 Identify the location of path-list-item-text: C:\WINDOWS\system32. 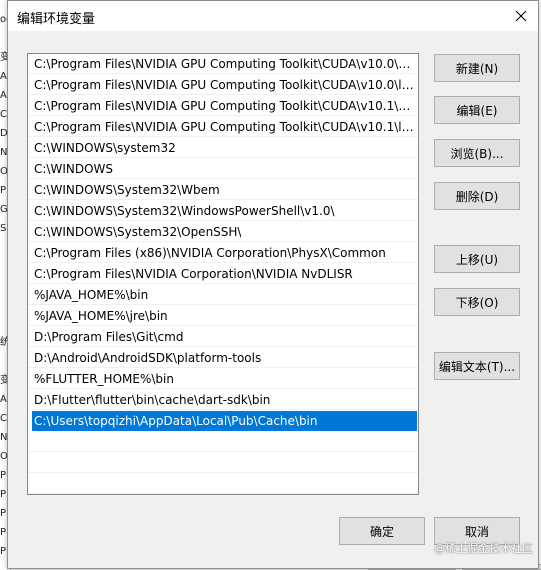
(105, 148).